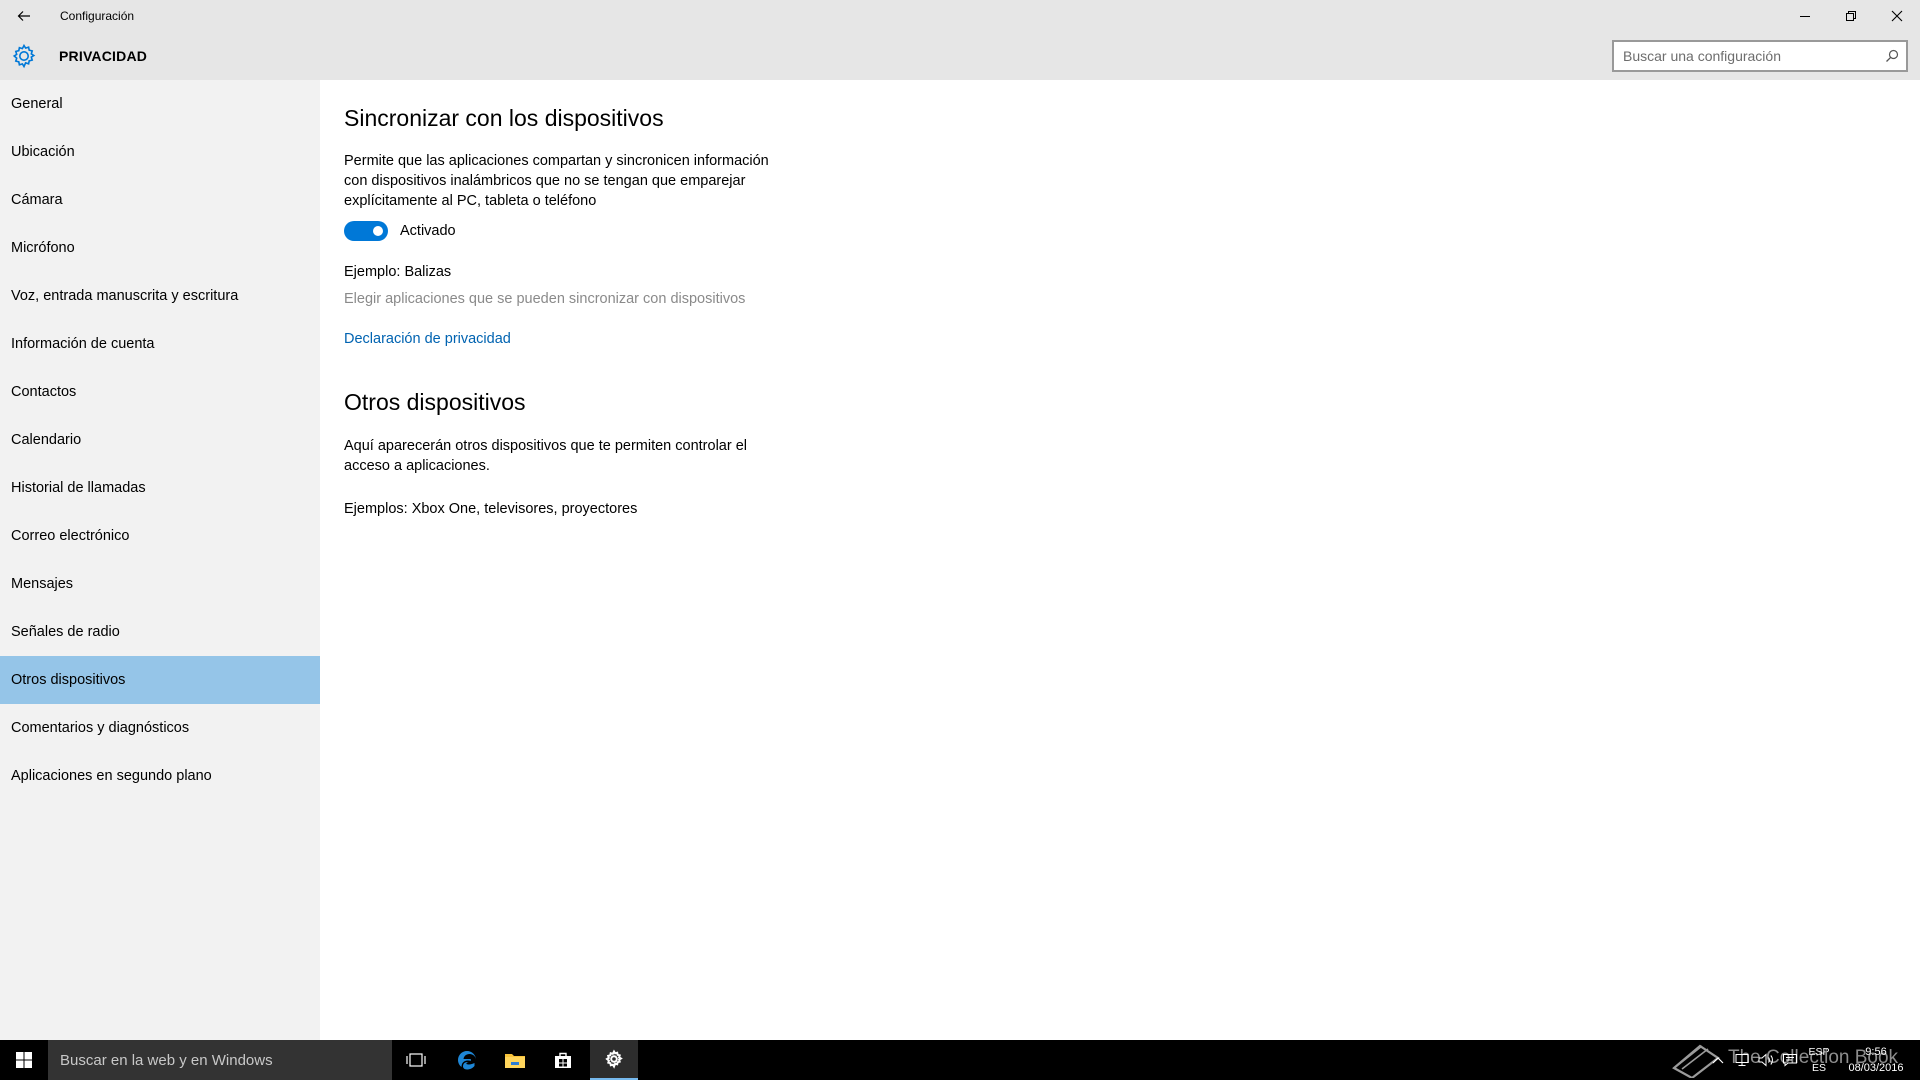 Image resolution: width=1920 pixels, height=1080 pixels. What do you see at coordinates (160, 152) in the screenshot?
I see `sidebar-item-ubicacion: Ubicación` at bounding box center [160, 152].